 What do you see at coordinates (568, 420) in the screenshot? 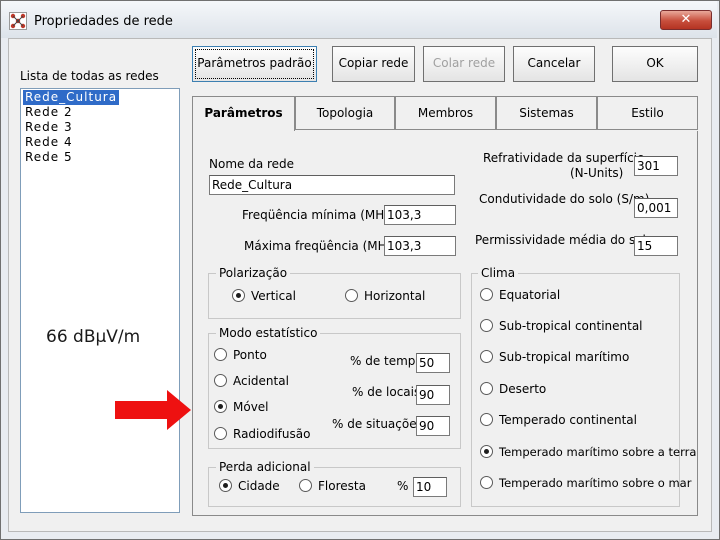
I see `climate-temperate-continental-label: Temperado continental` at bounding box center [568, 420].